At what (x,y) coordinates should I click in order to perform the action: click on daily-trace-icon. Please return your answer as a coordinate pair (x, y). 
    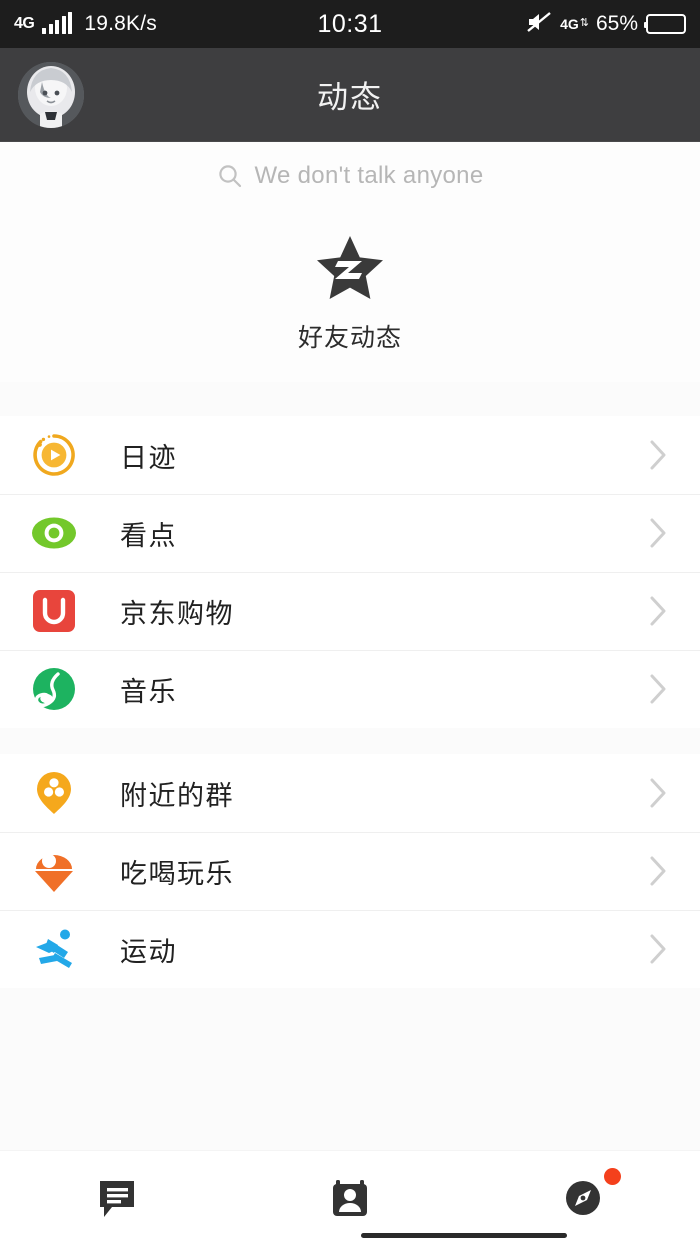
    Looking at the image, I should click on (54, 455).